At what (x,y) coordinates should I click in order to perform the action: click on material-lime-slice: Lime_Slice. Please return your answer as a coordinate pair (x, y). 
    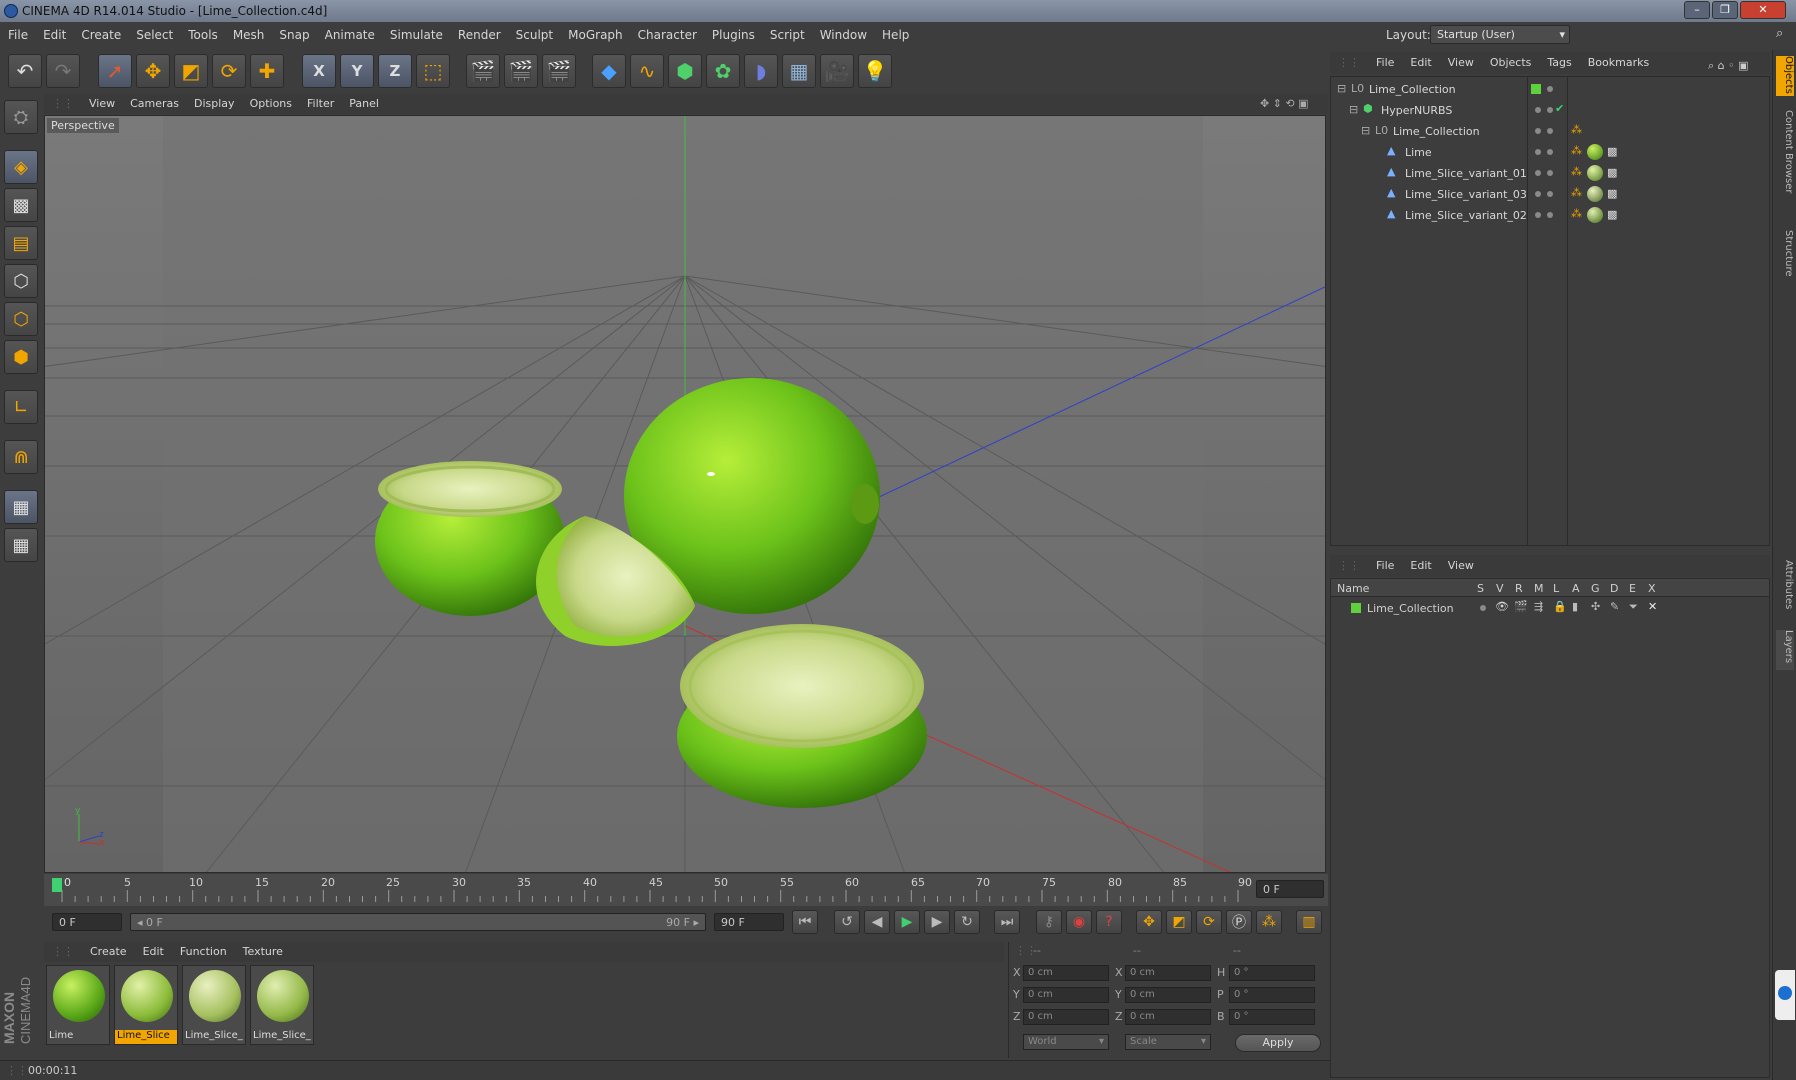
    Looking at the image, I should click on (146, 1005).